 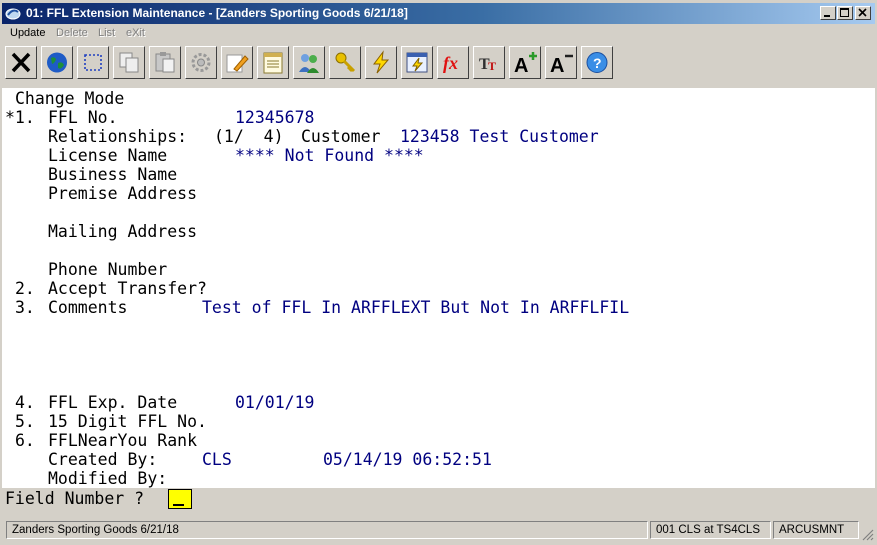 I want to click on phone-number-label: Phone Number, so click(x=108, y=269).